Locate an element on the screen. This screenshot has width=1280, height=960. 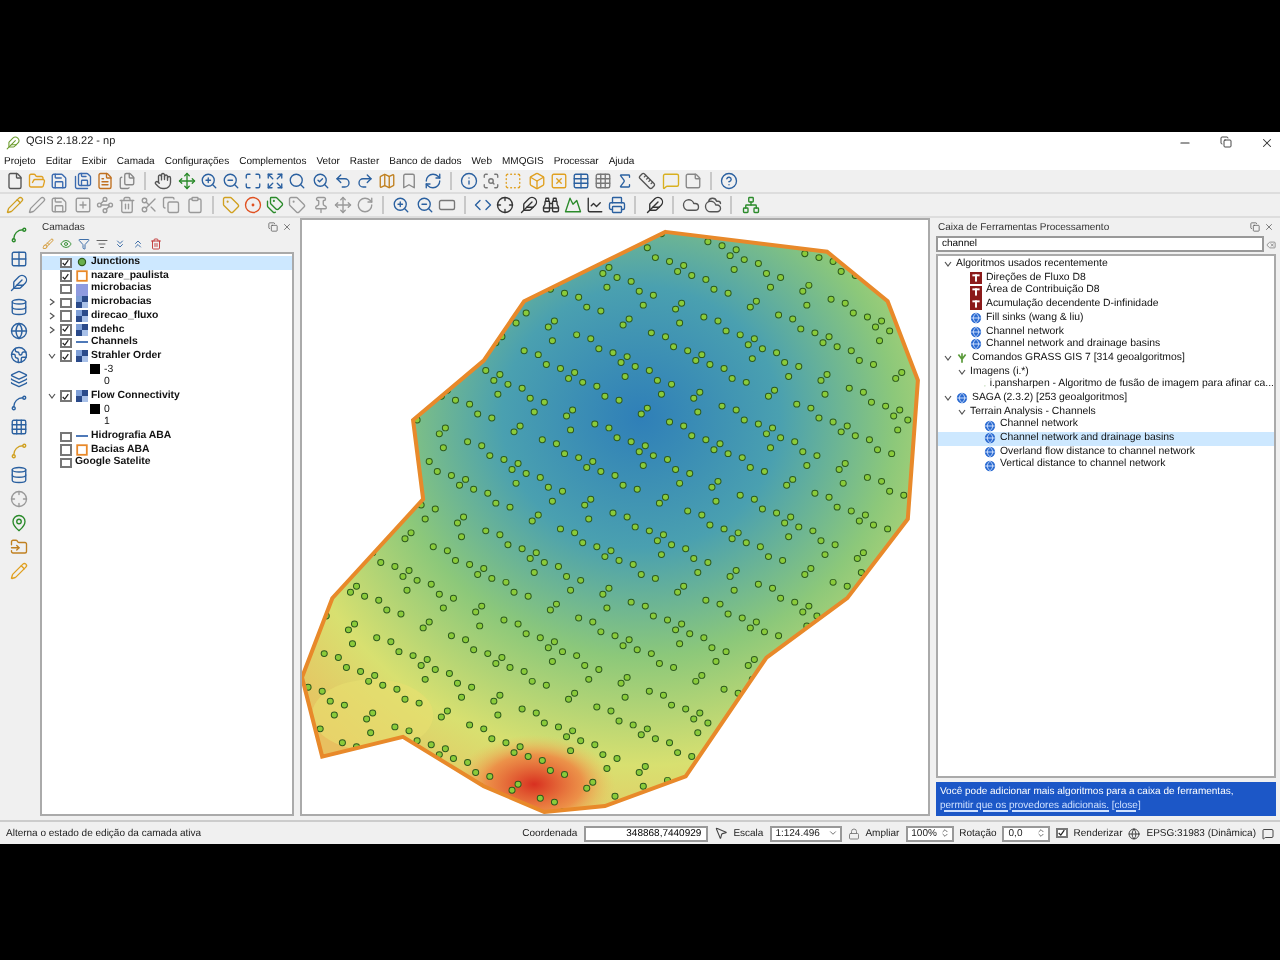
maximize-icon is located at coordinates (1226, 142).